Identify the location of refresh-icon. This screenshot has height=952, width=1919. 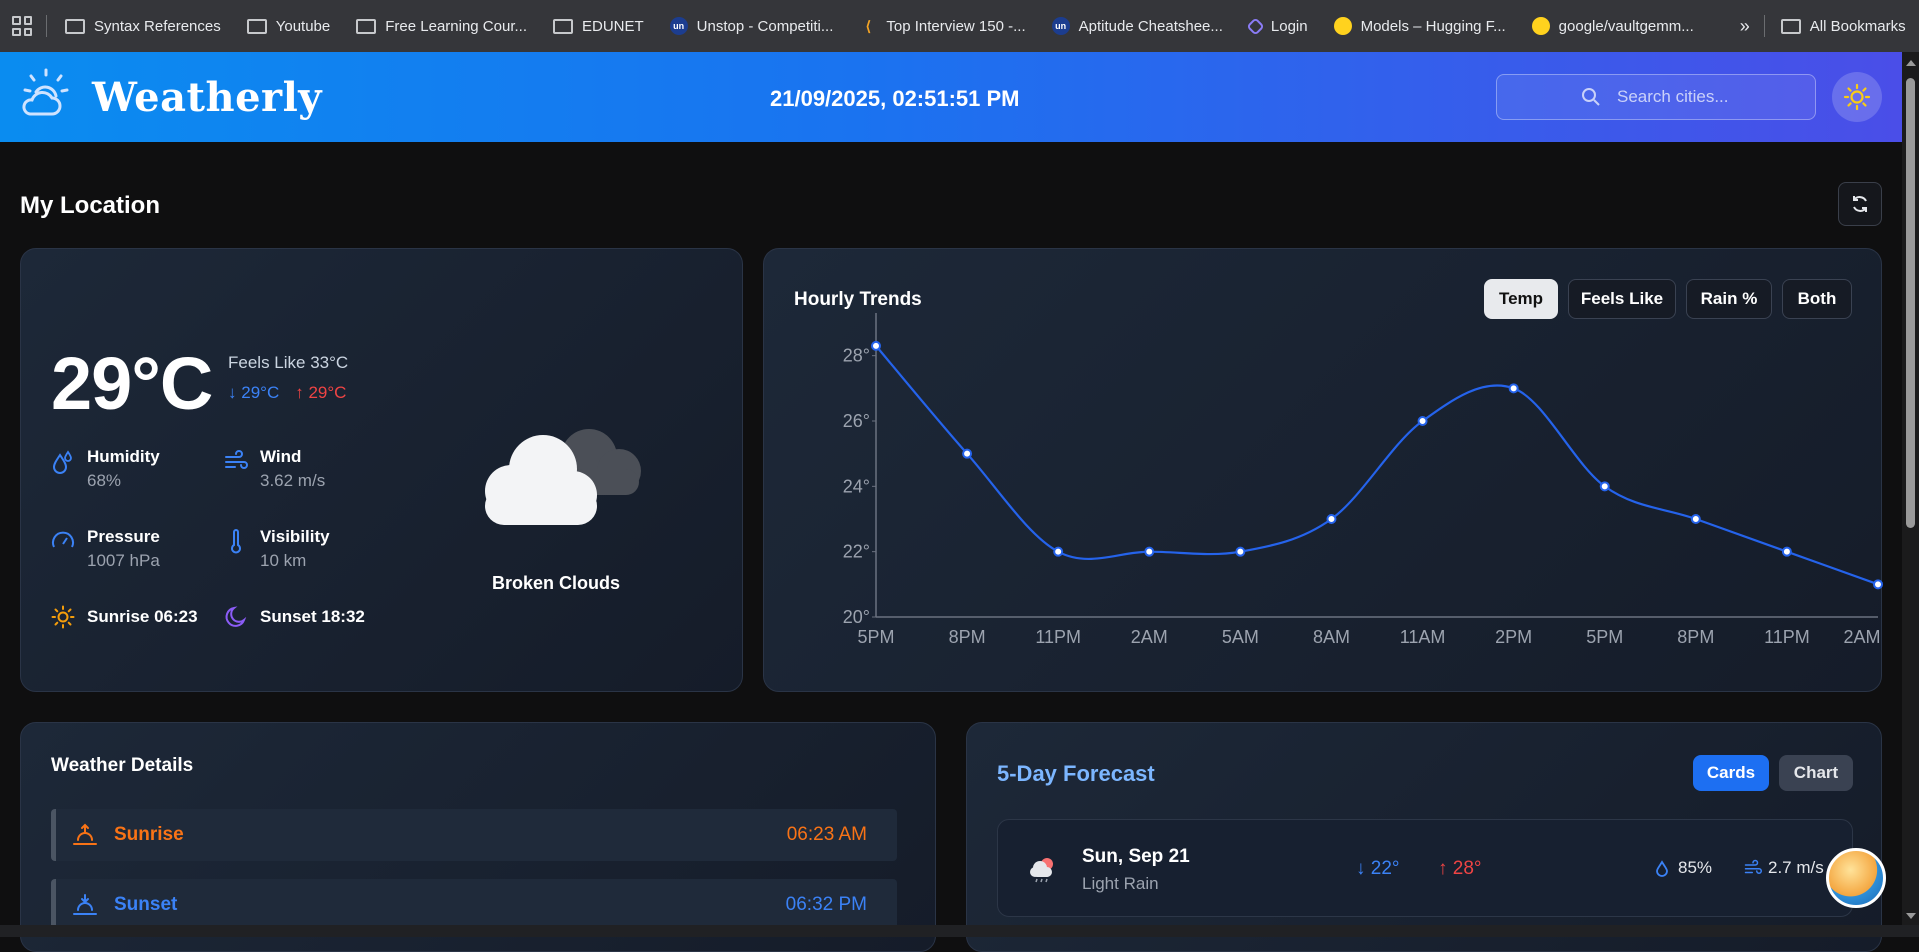
(1860, 204).